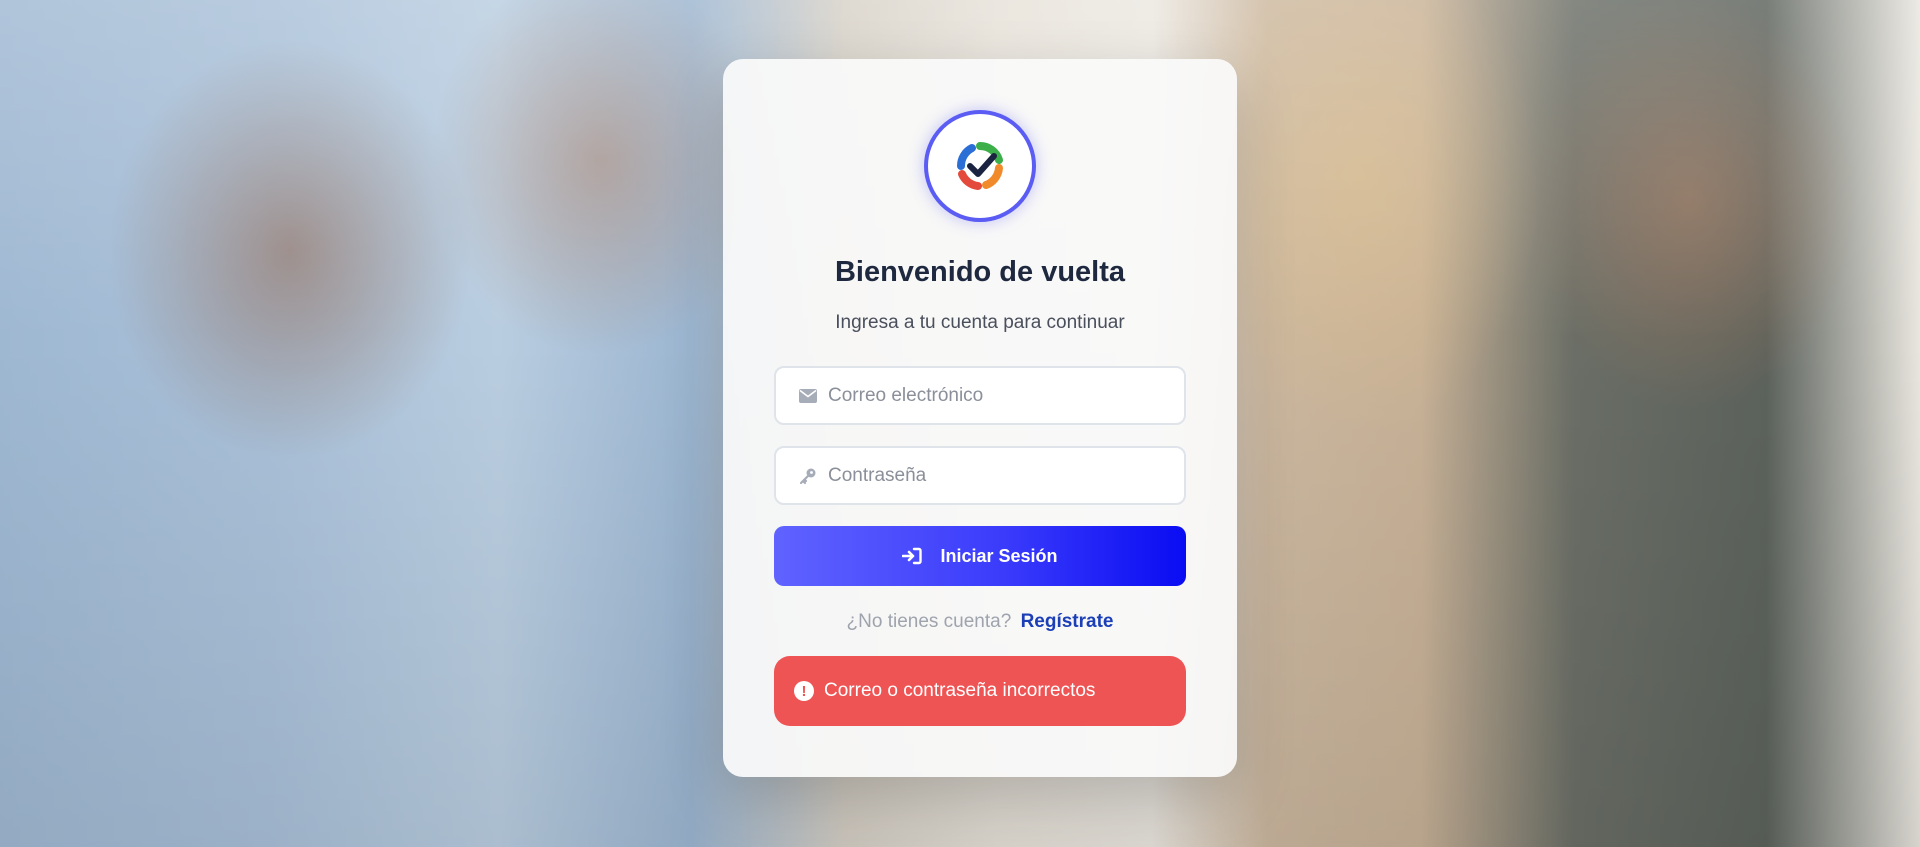 This screenshot has width=1920, height=847. What do you see at coordinates (993, 475) in the screenshot?
I see `password-input` at bounding box center [993, 475].